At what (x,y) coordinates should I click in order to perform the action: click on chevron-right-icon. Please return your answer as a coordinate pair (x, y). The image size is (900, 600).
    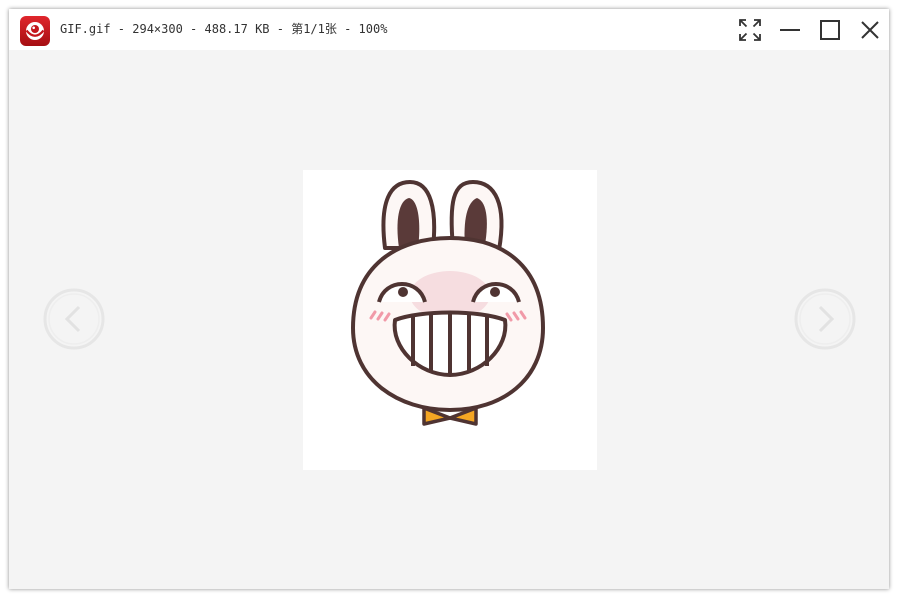
    Looking at the image, I should click on (825, 319).